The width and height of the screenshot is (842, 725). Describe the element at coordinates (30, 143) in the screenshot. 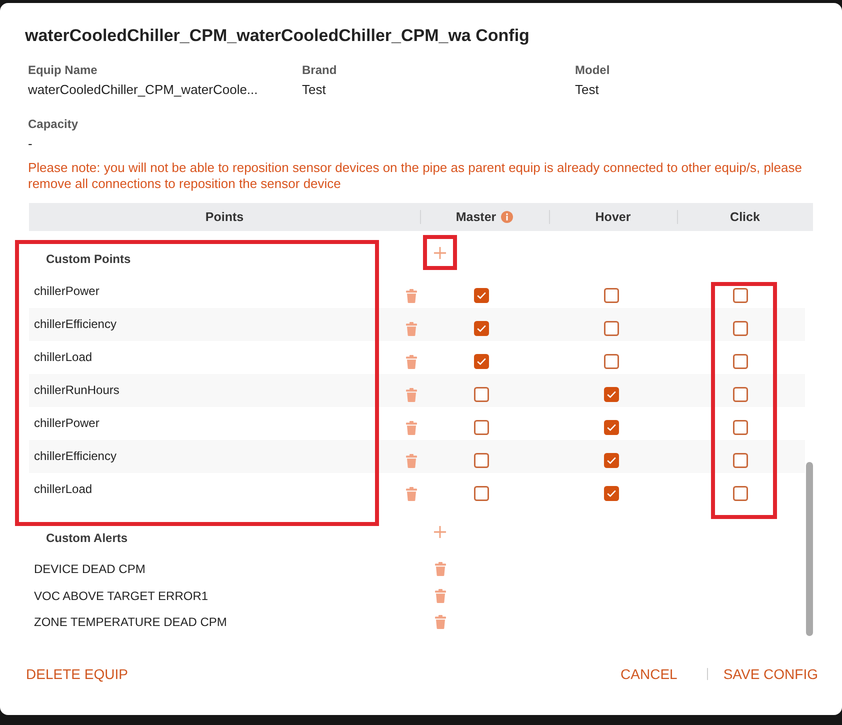

I see `field-value: -` at that location.